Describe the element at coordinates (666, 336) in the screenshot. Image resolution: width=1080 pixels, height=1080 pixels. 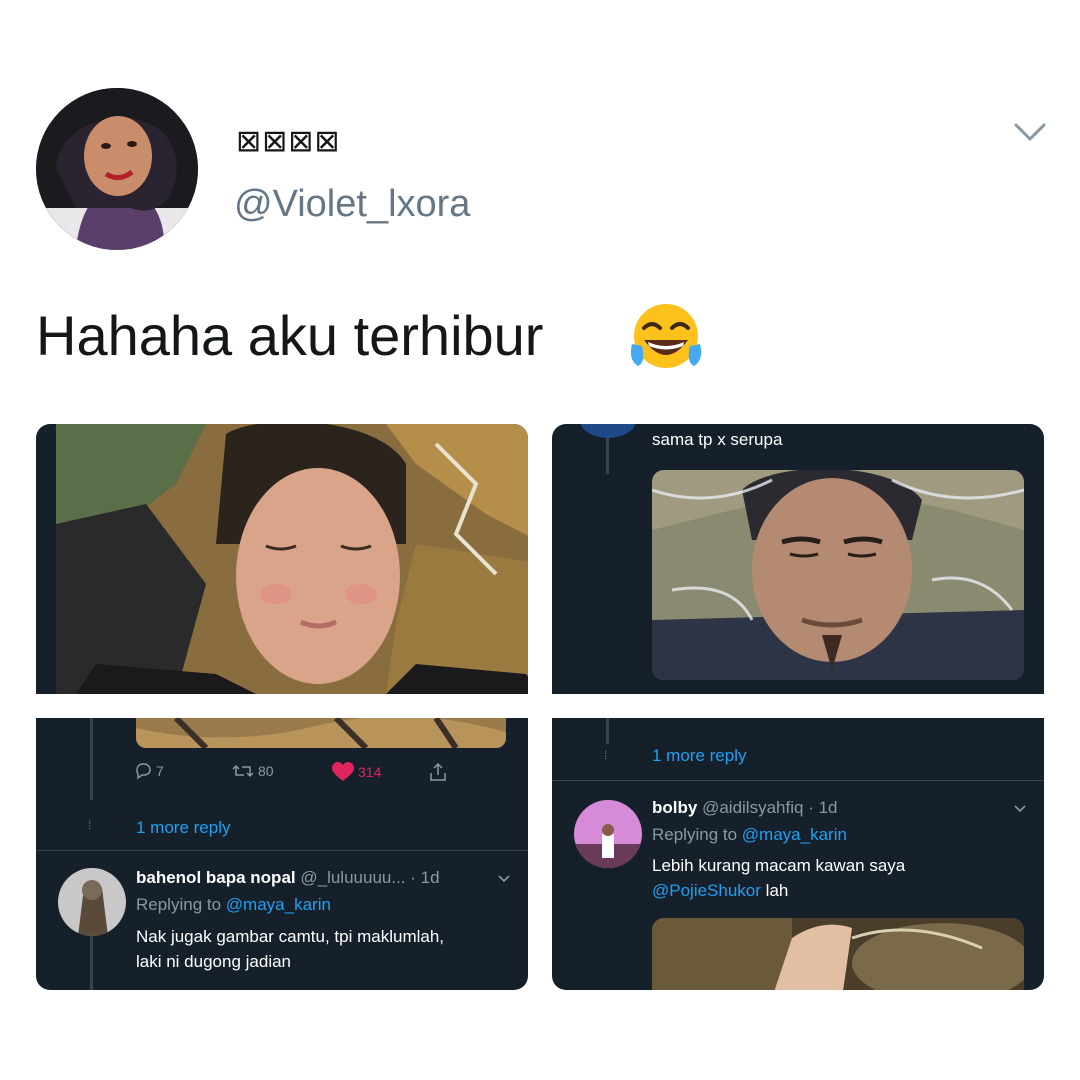
I see `face-with-tears-of-joy-icon` at that location.